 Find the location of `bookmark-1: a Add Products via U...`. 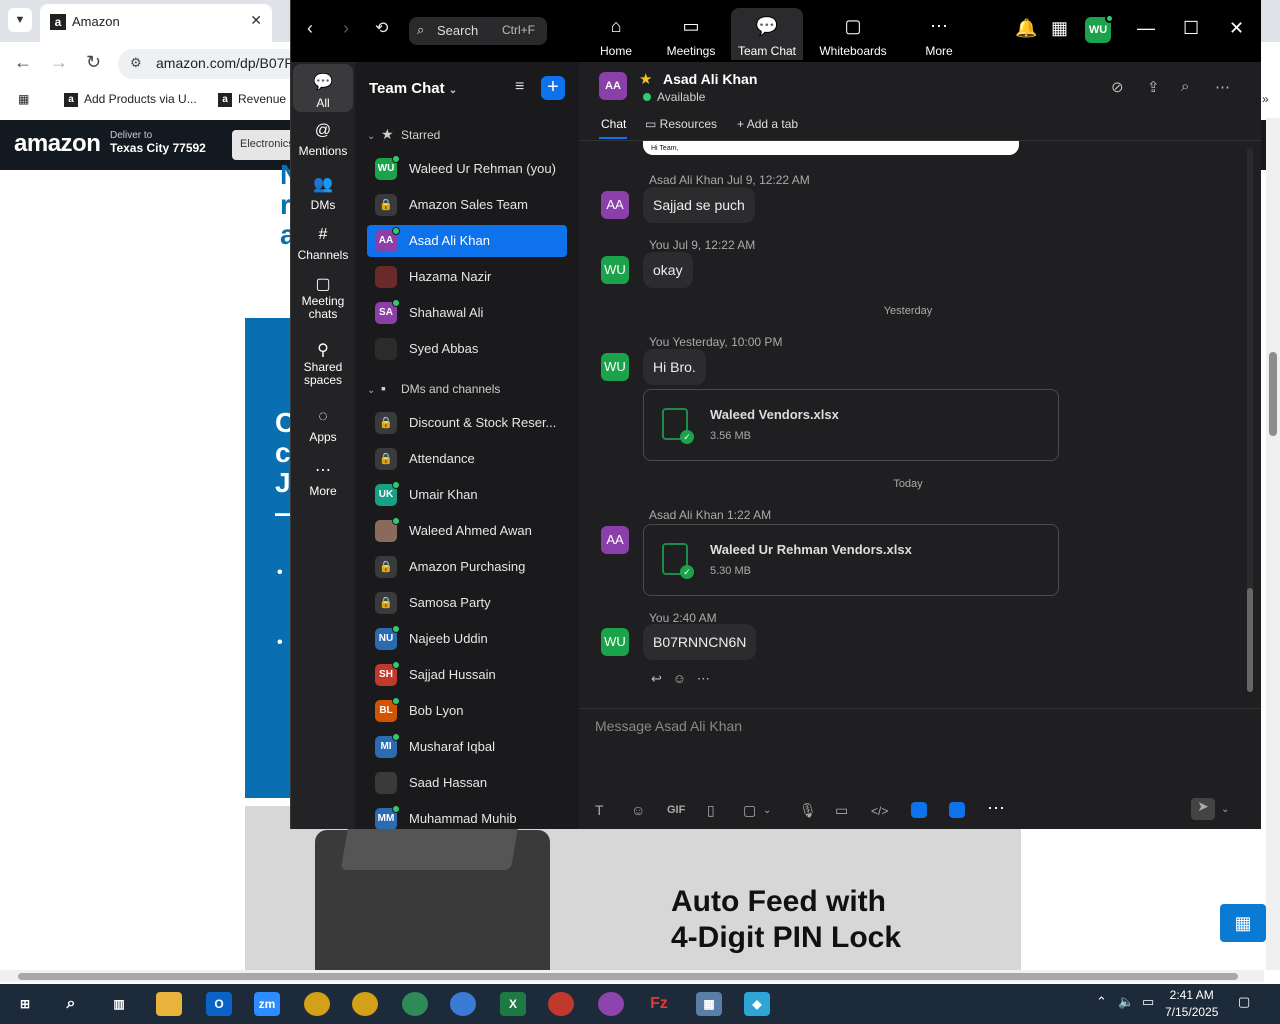

bookmark-1: a Add Products via U... is located at coordinates (130, 99).